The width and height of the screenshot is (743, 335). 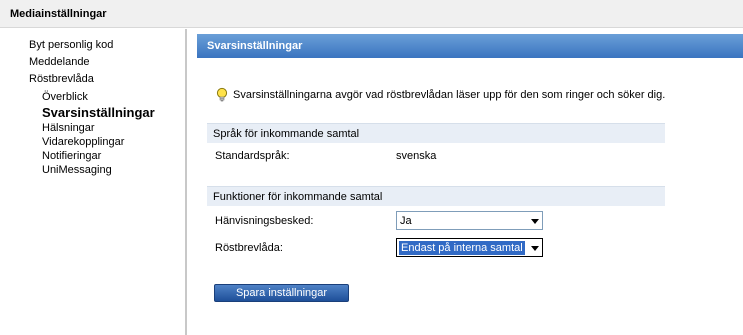 What do you see at coordinates (281, 293) in the screenshot?
I see `save-settings-button: Spara inställningar` at bounding box center [281, 293].